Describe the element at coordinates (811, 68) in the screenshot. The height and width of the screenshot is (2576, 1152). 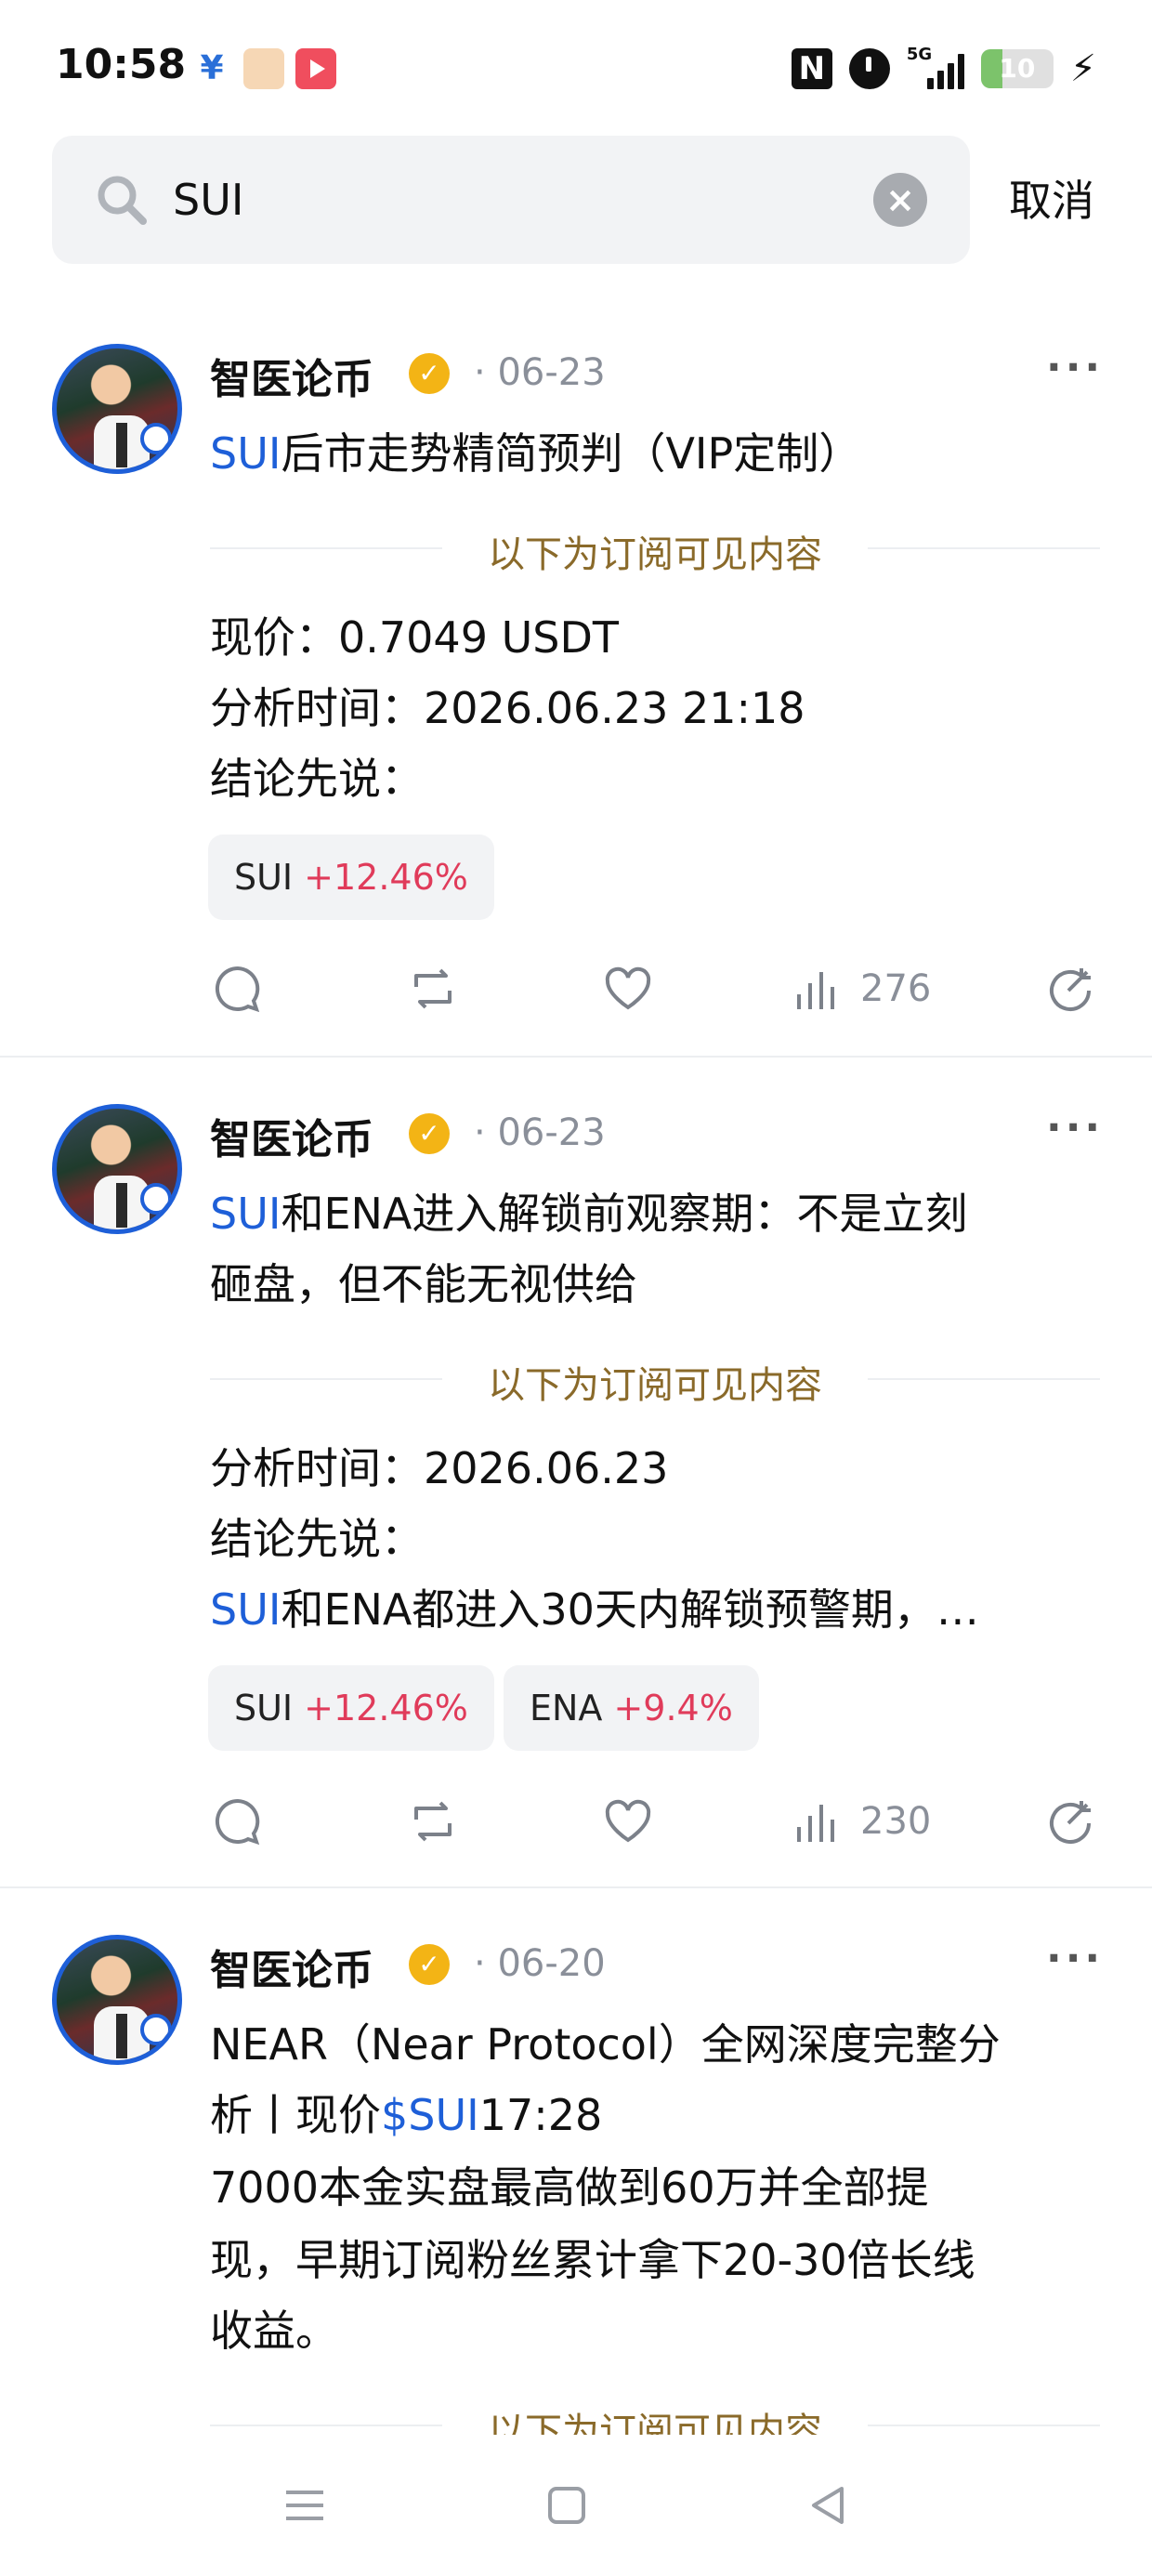
I see `nfc-icon: N` at that location.